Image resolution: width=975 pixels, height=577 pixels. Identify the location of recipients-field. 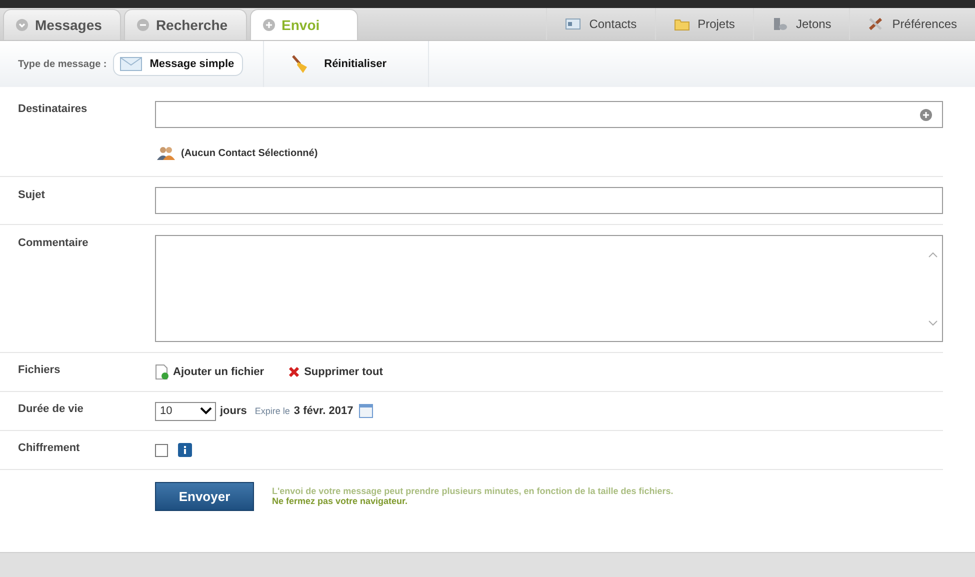
(549, 114).